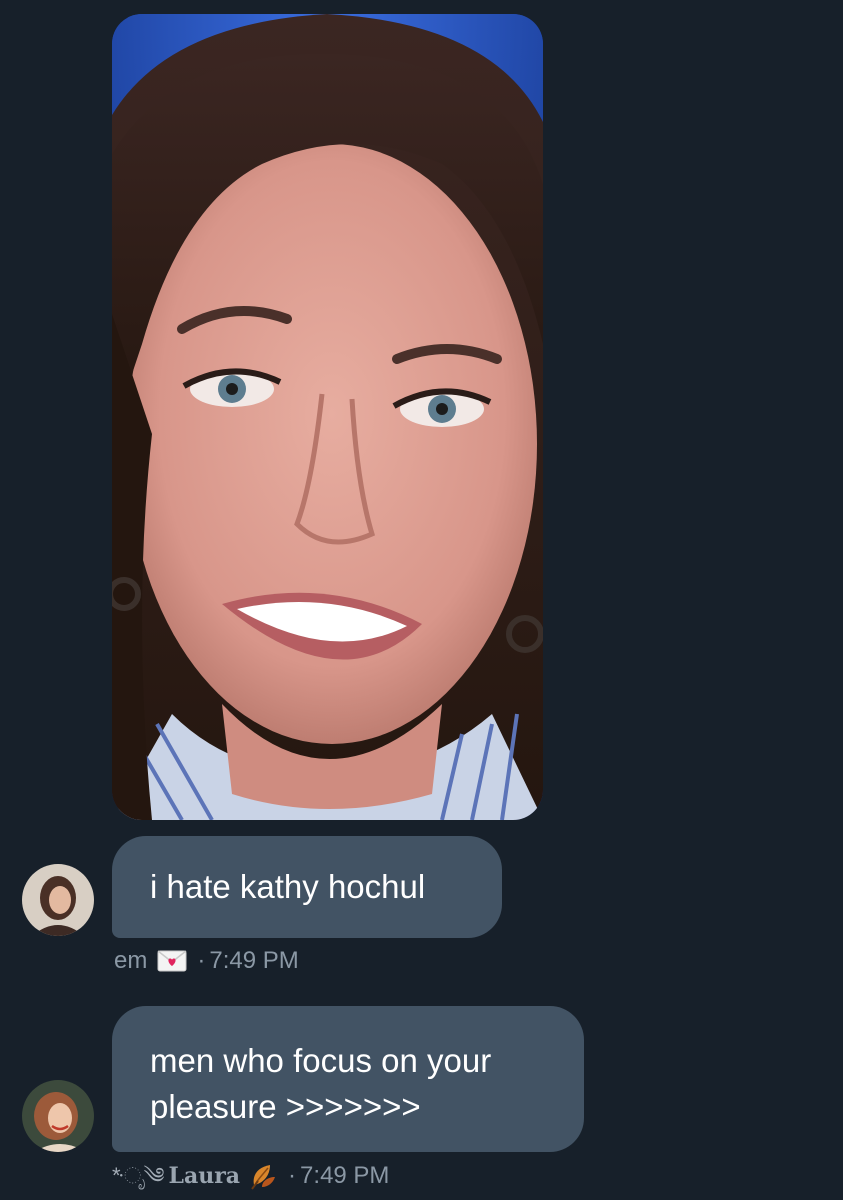 The height and width of the screenshot is (1200, 843). I want to click on avatar-laura, so click(58, 1116).